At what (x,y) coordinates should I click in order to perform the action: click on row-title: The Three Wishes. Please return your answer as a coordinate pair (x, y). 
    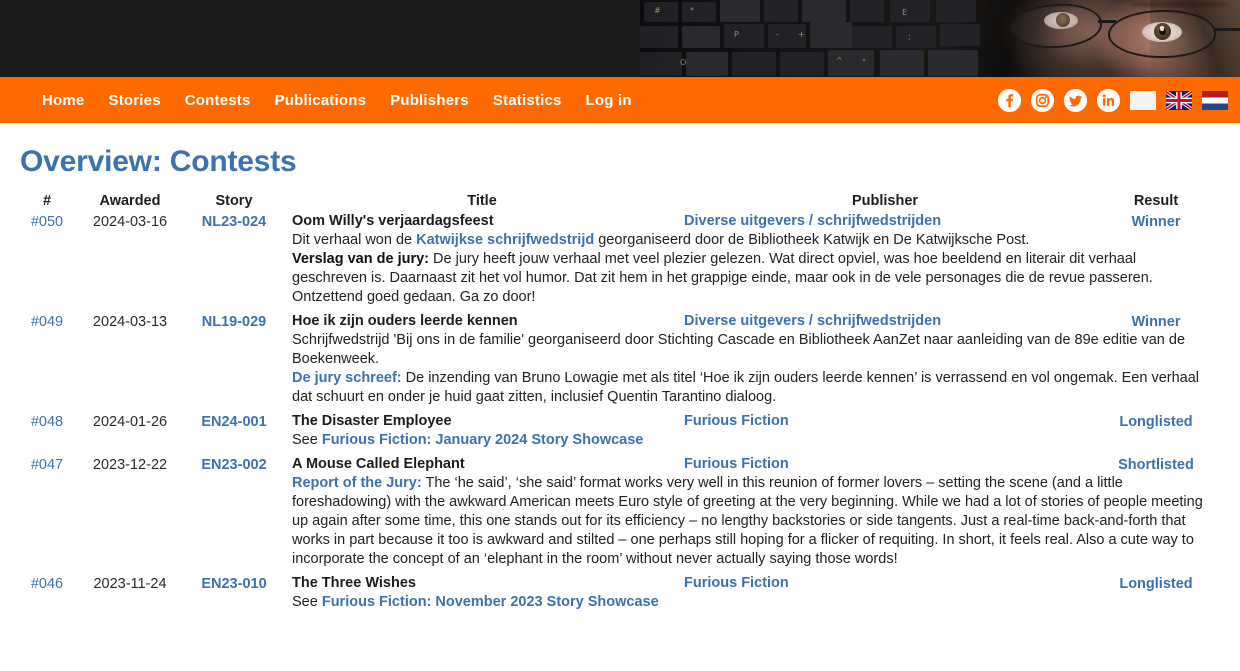
    Looking at the image, I should click on (354, 583).